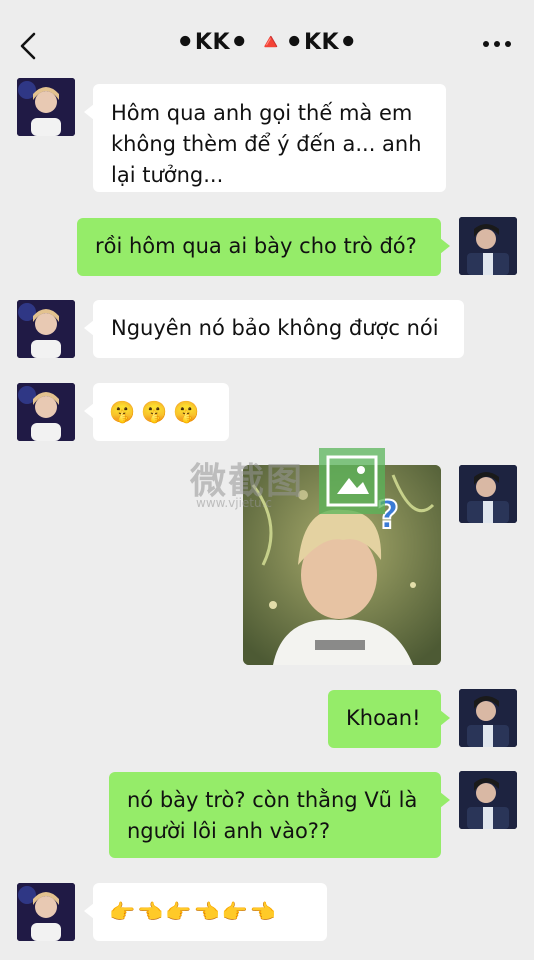 The height and width of the screenshot is (960, 534). I want to click on more-button, so click(497, 44).